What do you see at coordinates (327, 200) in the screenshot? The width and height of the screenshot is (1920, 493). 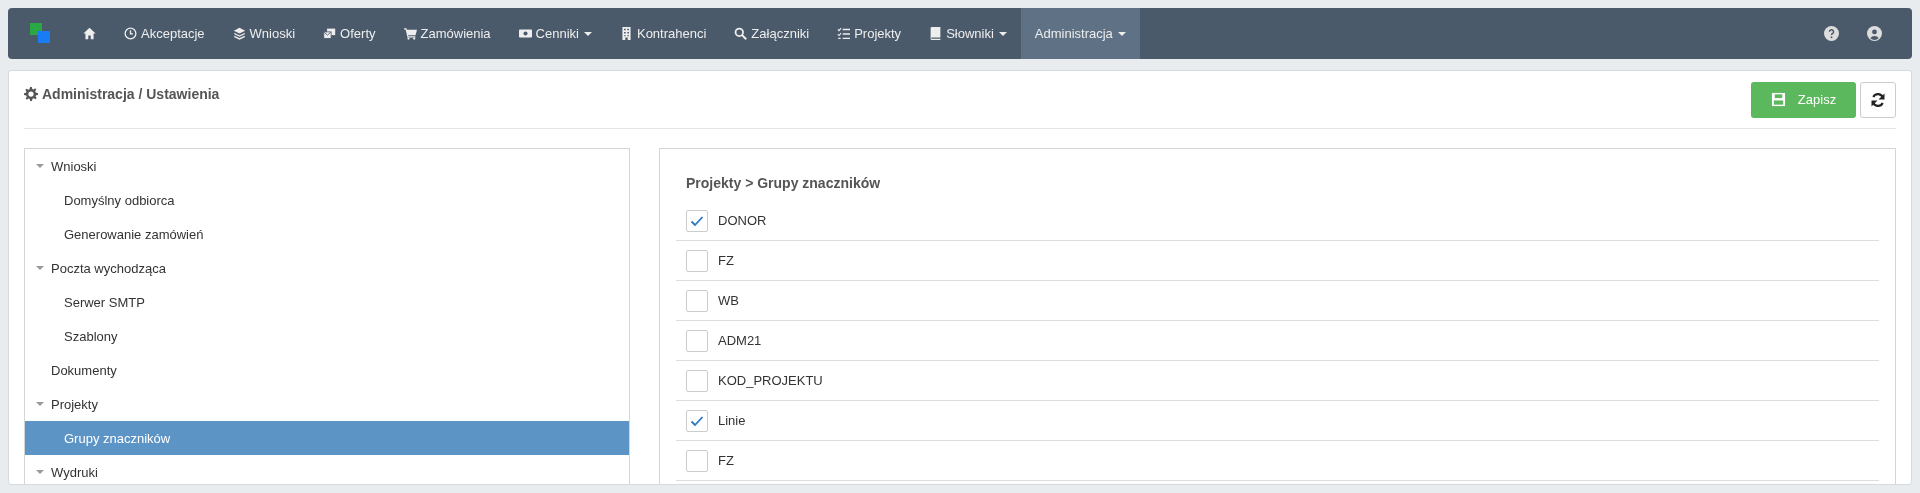 I see `tree-item: Domyślny odbiorca` at bounding box center [327, 200].